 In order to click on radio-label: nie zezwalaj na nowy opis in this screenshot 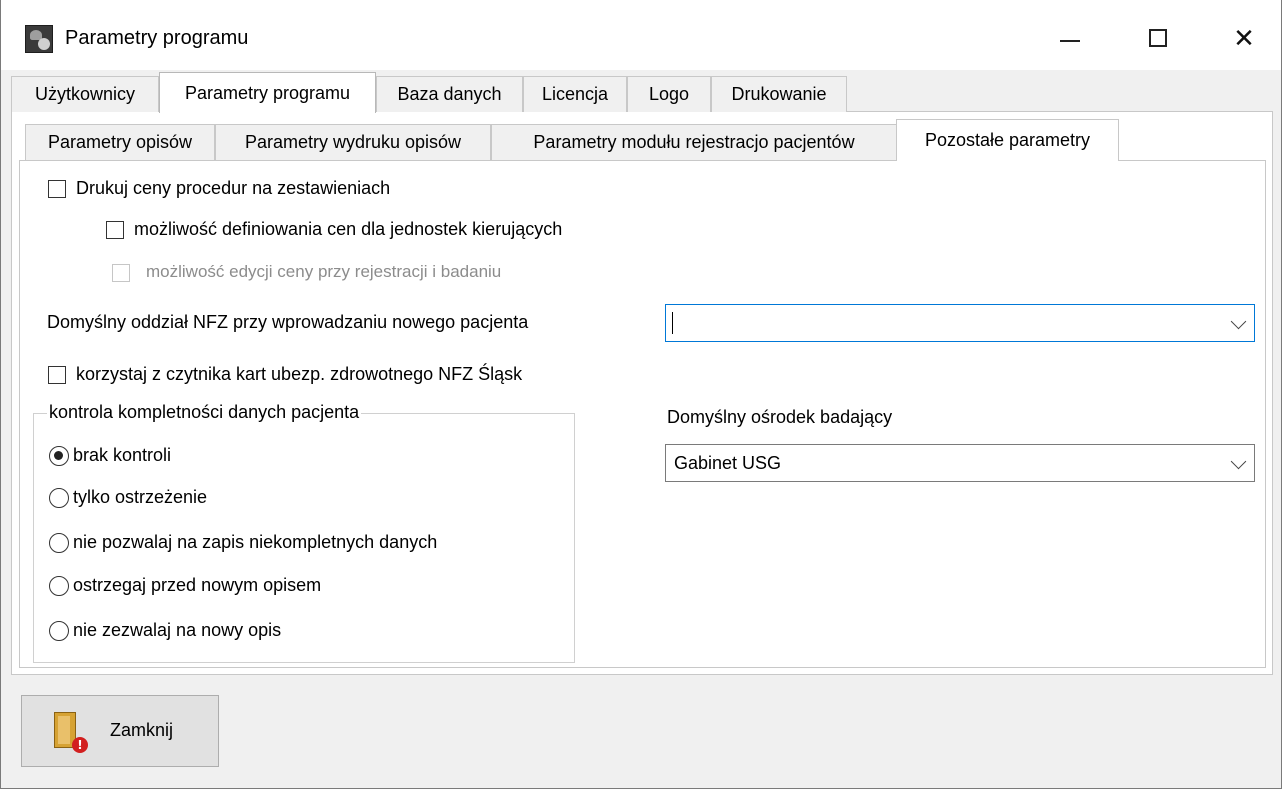, I will do `click(177, 630)`.